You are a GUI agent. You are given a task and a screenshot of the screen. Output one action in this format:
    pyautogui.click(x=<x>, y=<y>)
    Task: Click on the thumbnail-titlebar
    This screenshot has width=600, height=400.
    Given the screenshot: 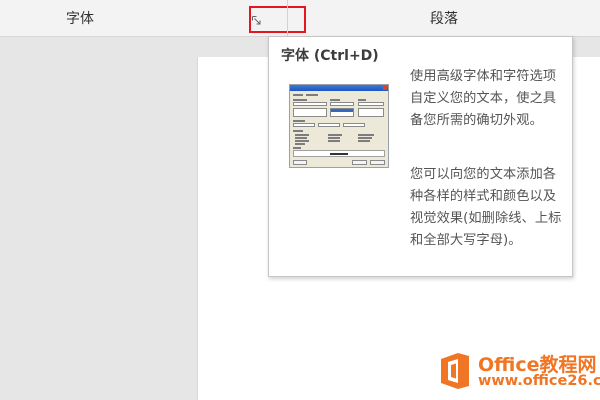 What is the action you would take?
    pyautogui.click(x=339, y=88)
    